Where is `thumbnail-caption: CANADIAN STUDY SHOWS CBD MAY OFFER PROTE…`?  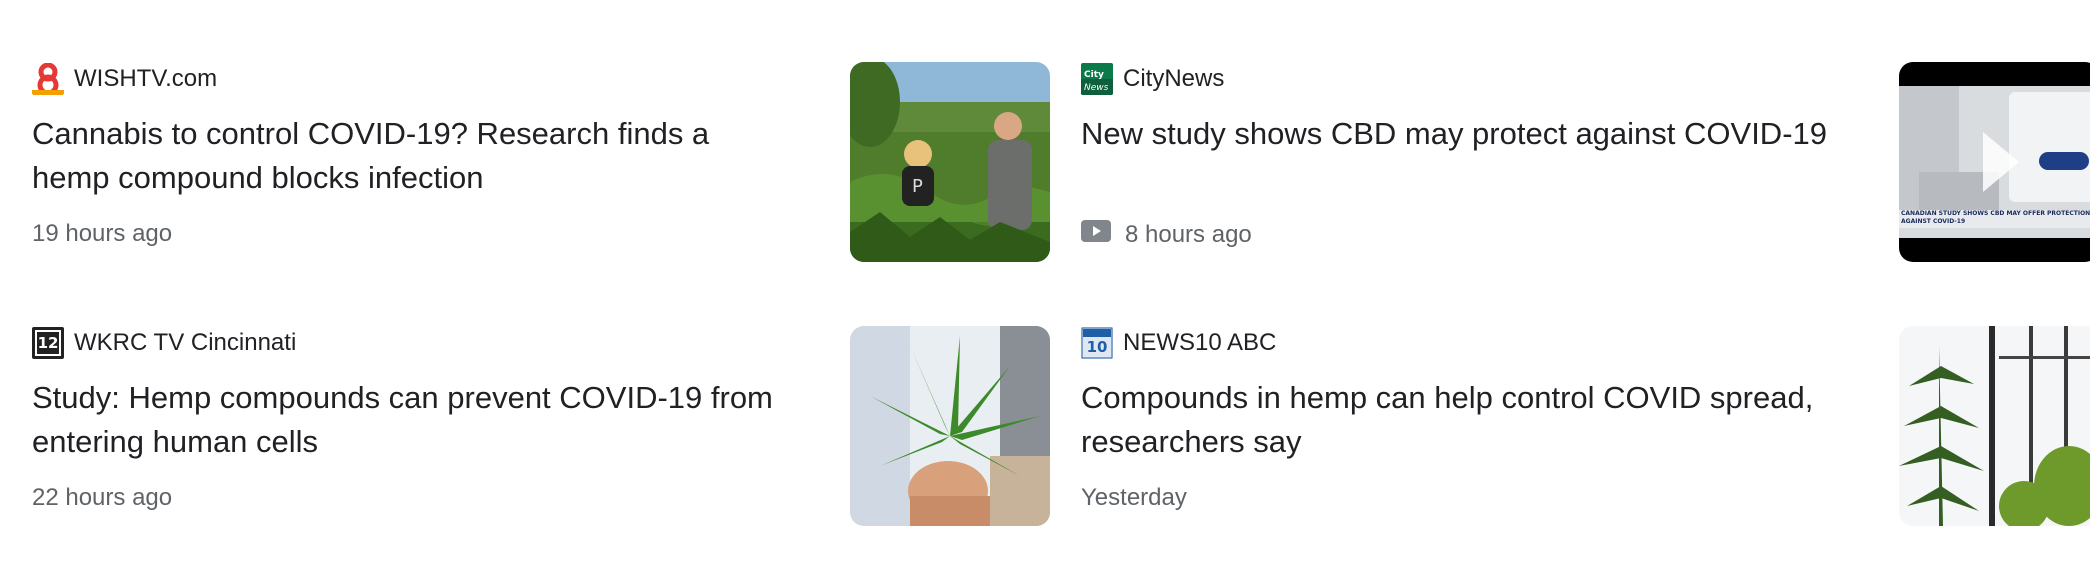
thumbnail-caption: CANADIAN STUDY SHOWS CBD MAY OFFER PROTE… is located at coordinates (1995, 217).